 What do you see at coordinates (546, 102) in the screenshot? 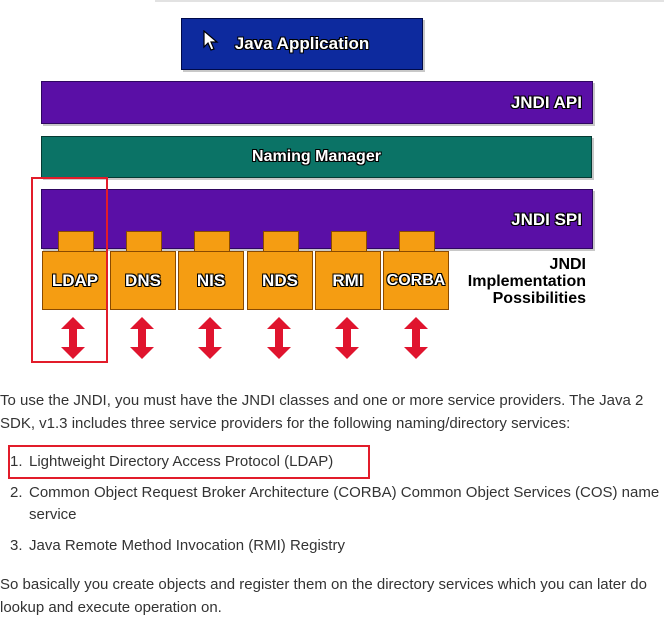
I see `jndi-api-label: JNDI API` at bounding box center [546, 102].